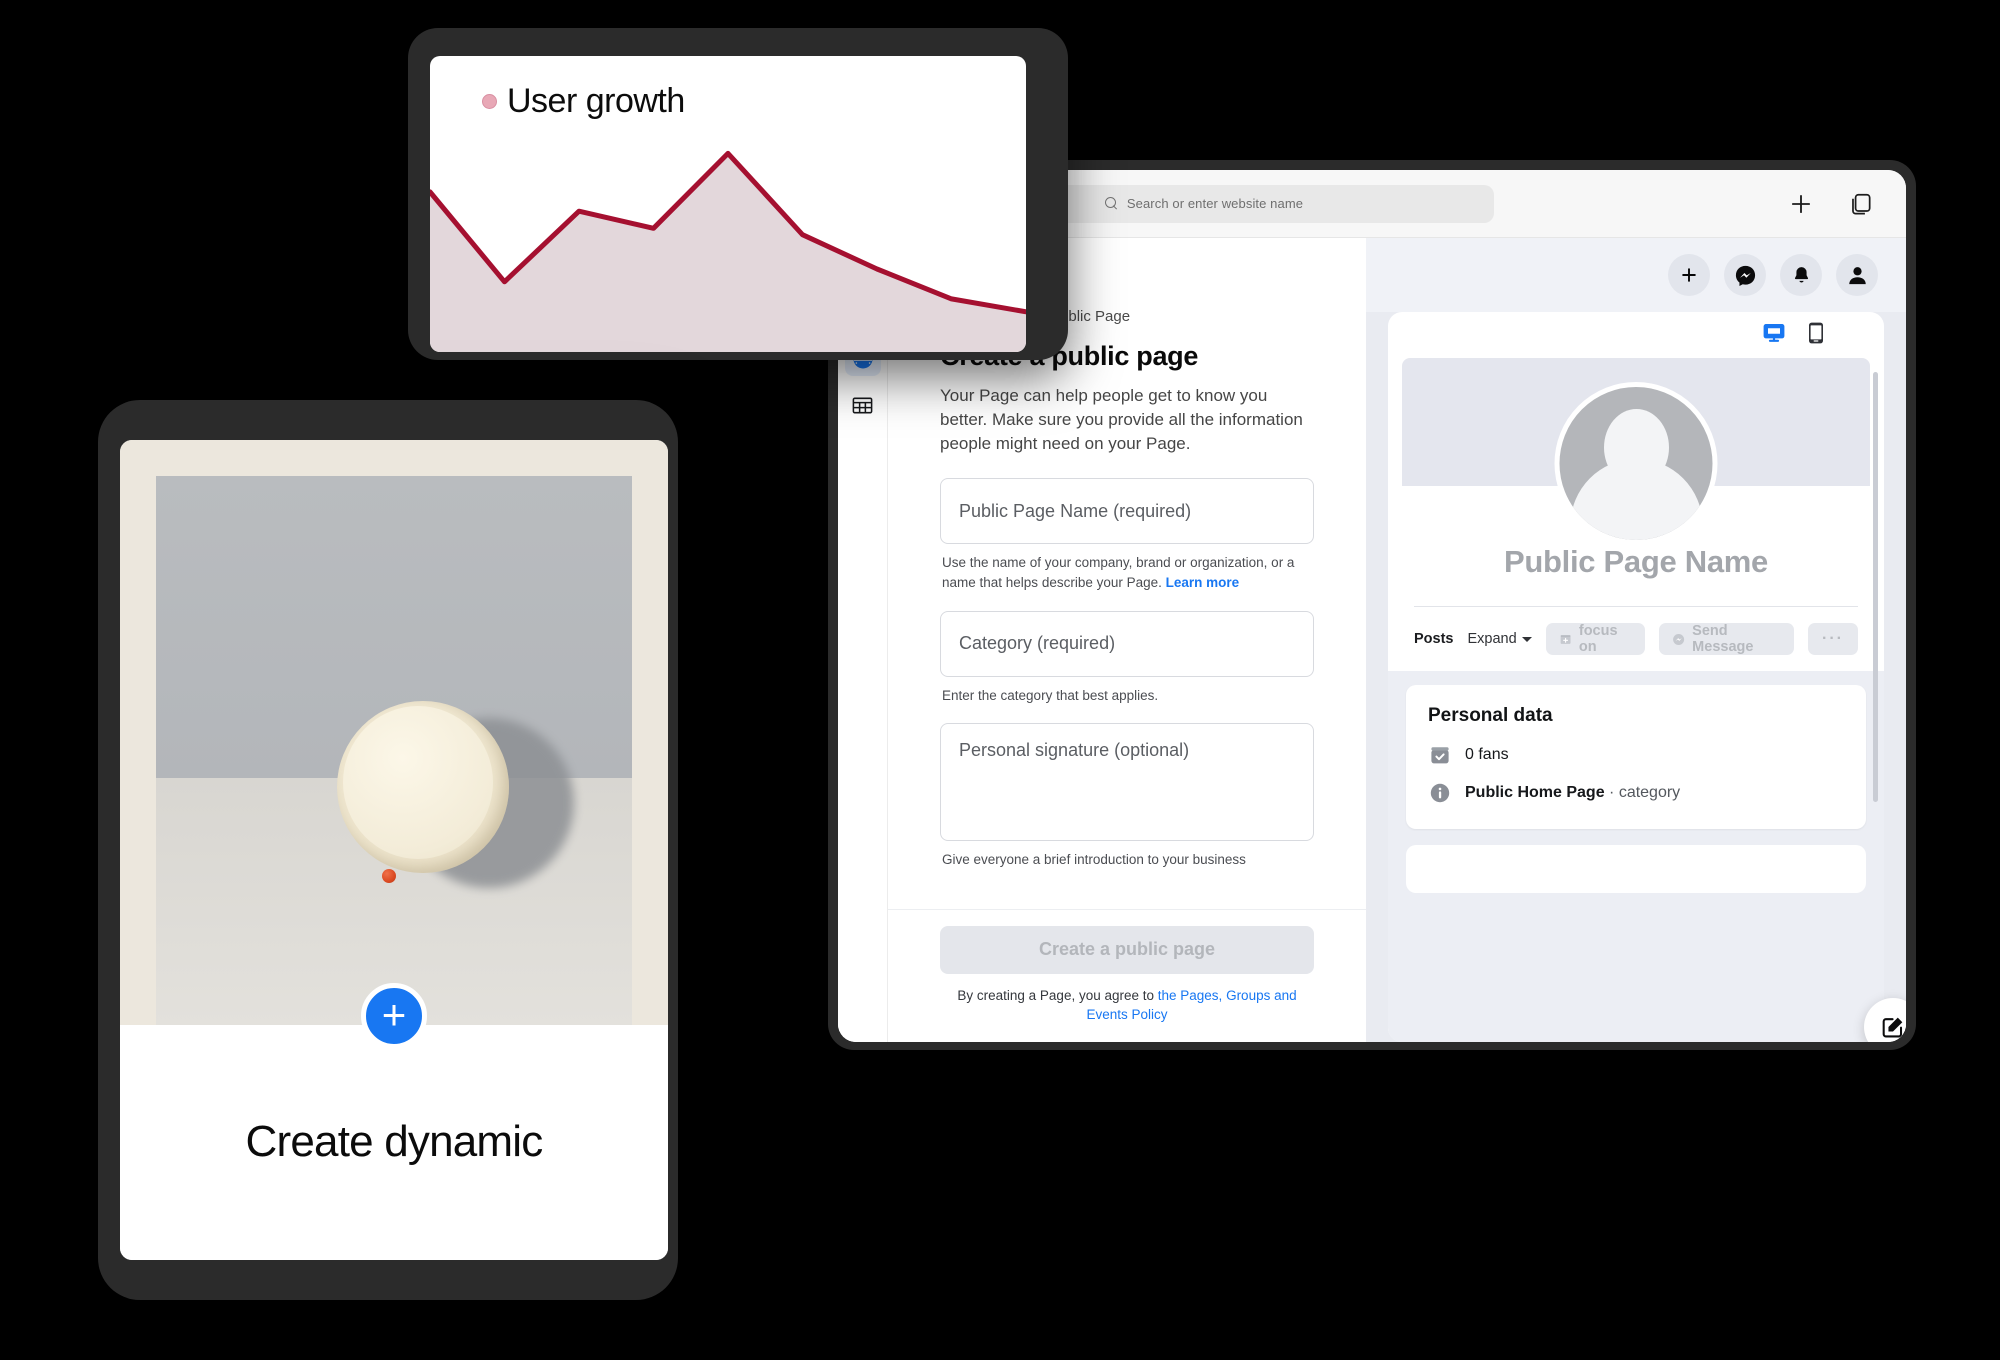  I want to click on show-tabs-icon, so click(1861, 204).